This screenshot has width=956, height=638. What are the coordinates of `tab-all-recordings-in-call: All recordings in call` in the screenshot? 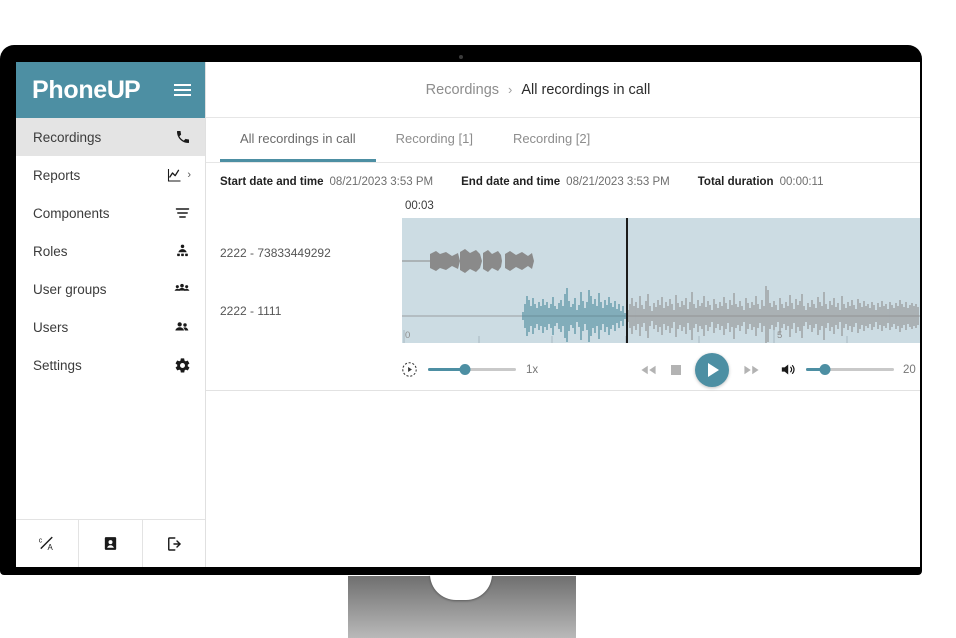 It's located at (298, 140).